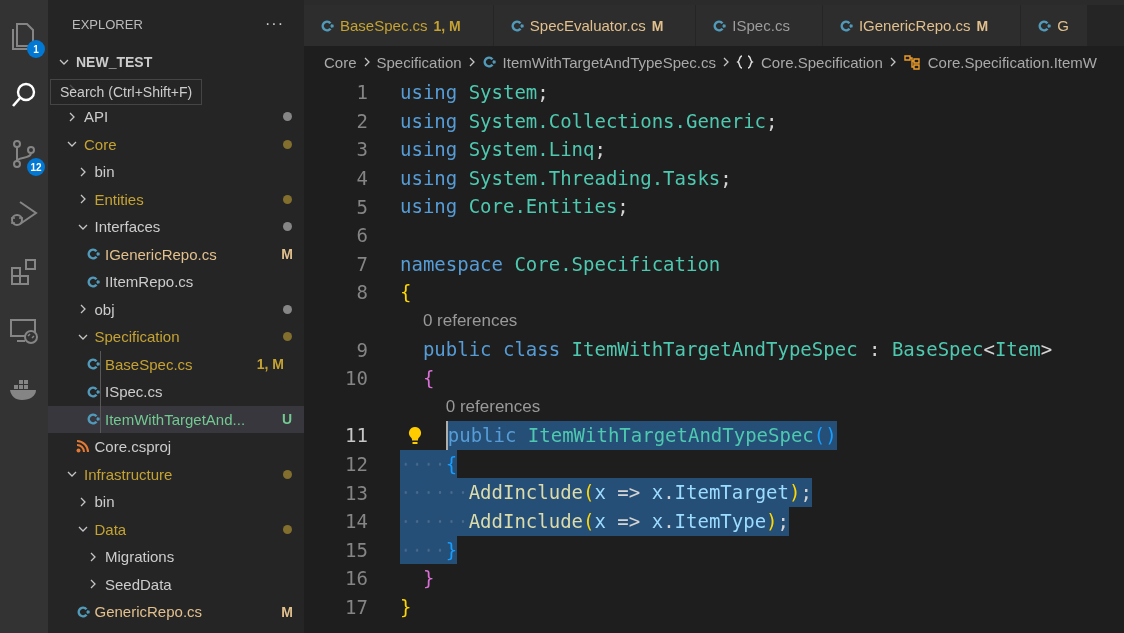  I want to click on braces-icon, so click(745, 62).